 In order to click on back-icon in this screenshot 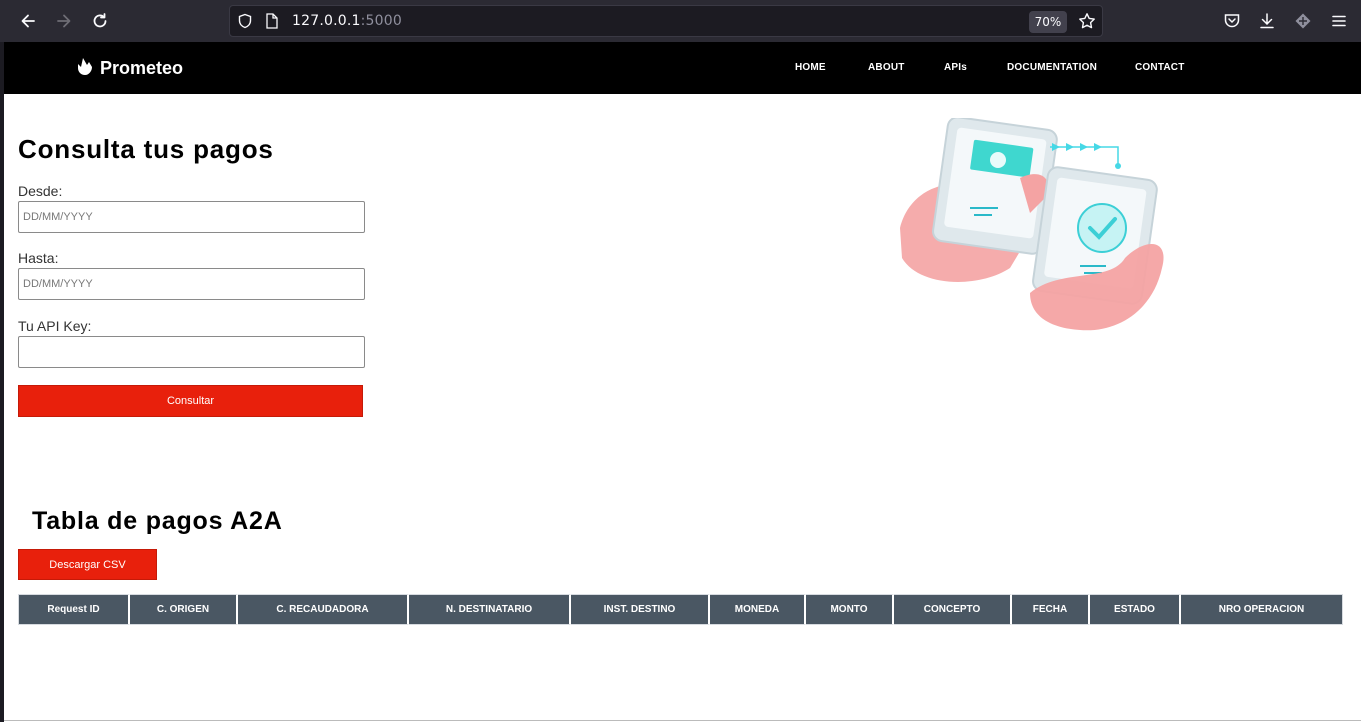, I will do `click(28, 21)`.